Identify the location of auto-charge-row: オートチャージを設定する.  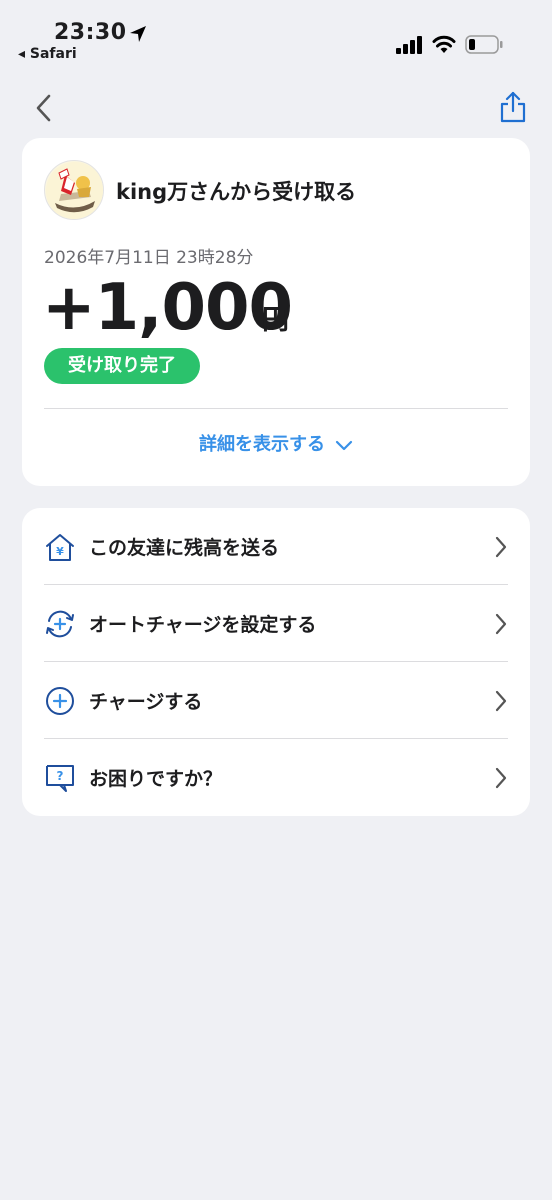
(276, 623).